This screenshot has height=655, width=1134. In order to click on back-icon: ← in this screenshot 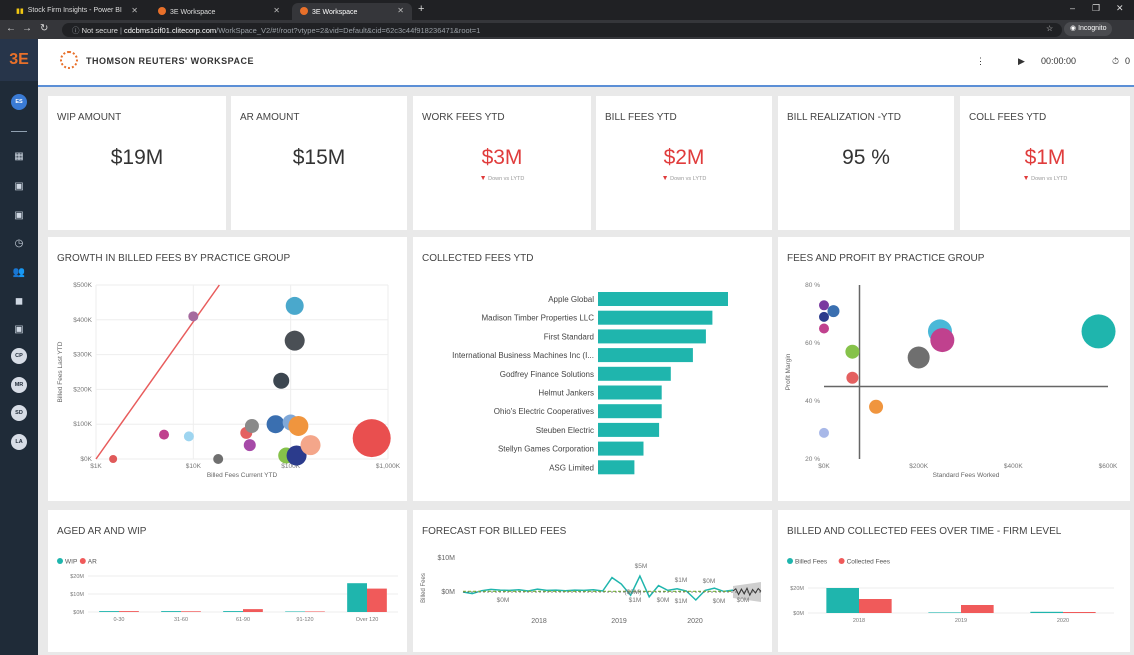, I will do `click(11, 28)`.